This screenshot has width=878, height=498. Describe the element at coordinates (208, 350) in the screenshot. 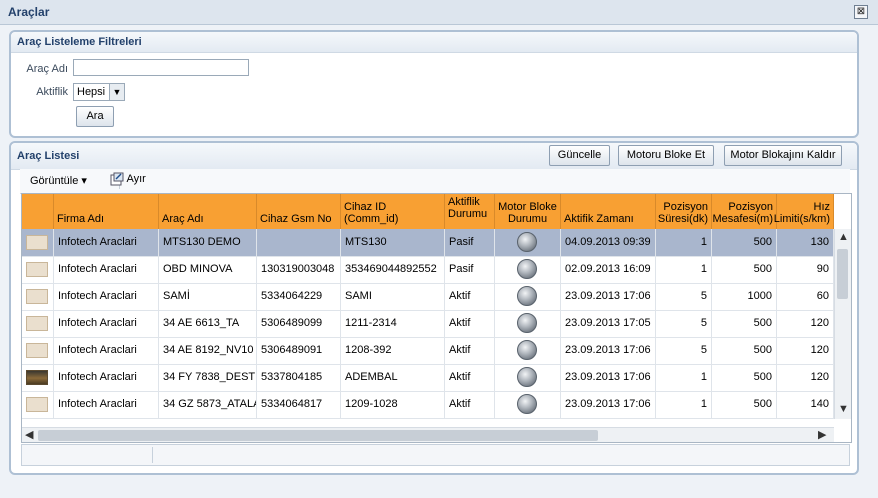

I see `vehicle-name-cell: 34 AE 8192_NV10` at that location.